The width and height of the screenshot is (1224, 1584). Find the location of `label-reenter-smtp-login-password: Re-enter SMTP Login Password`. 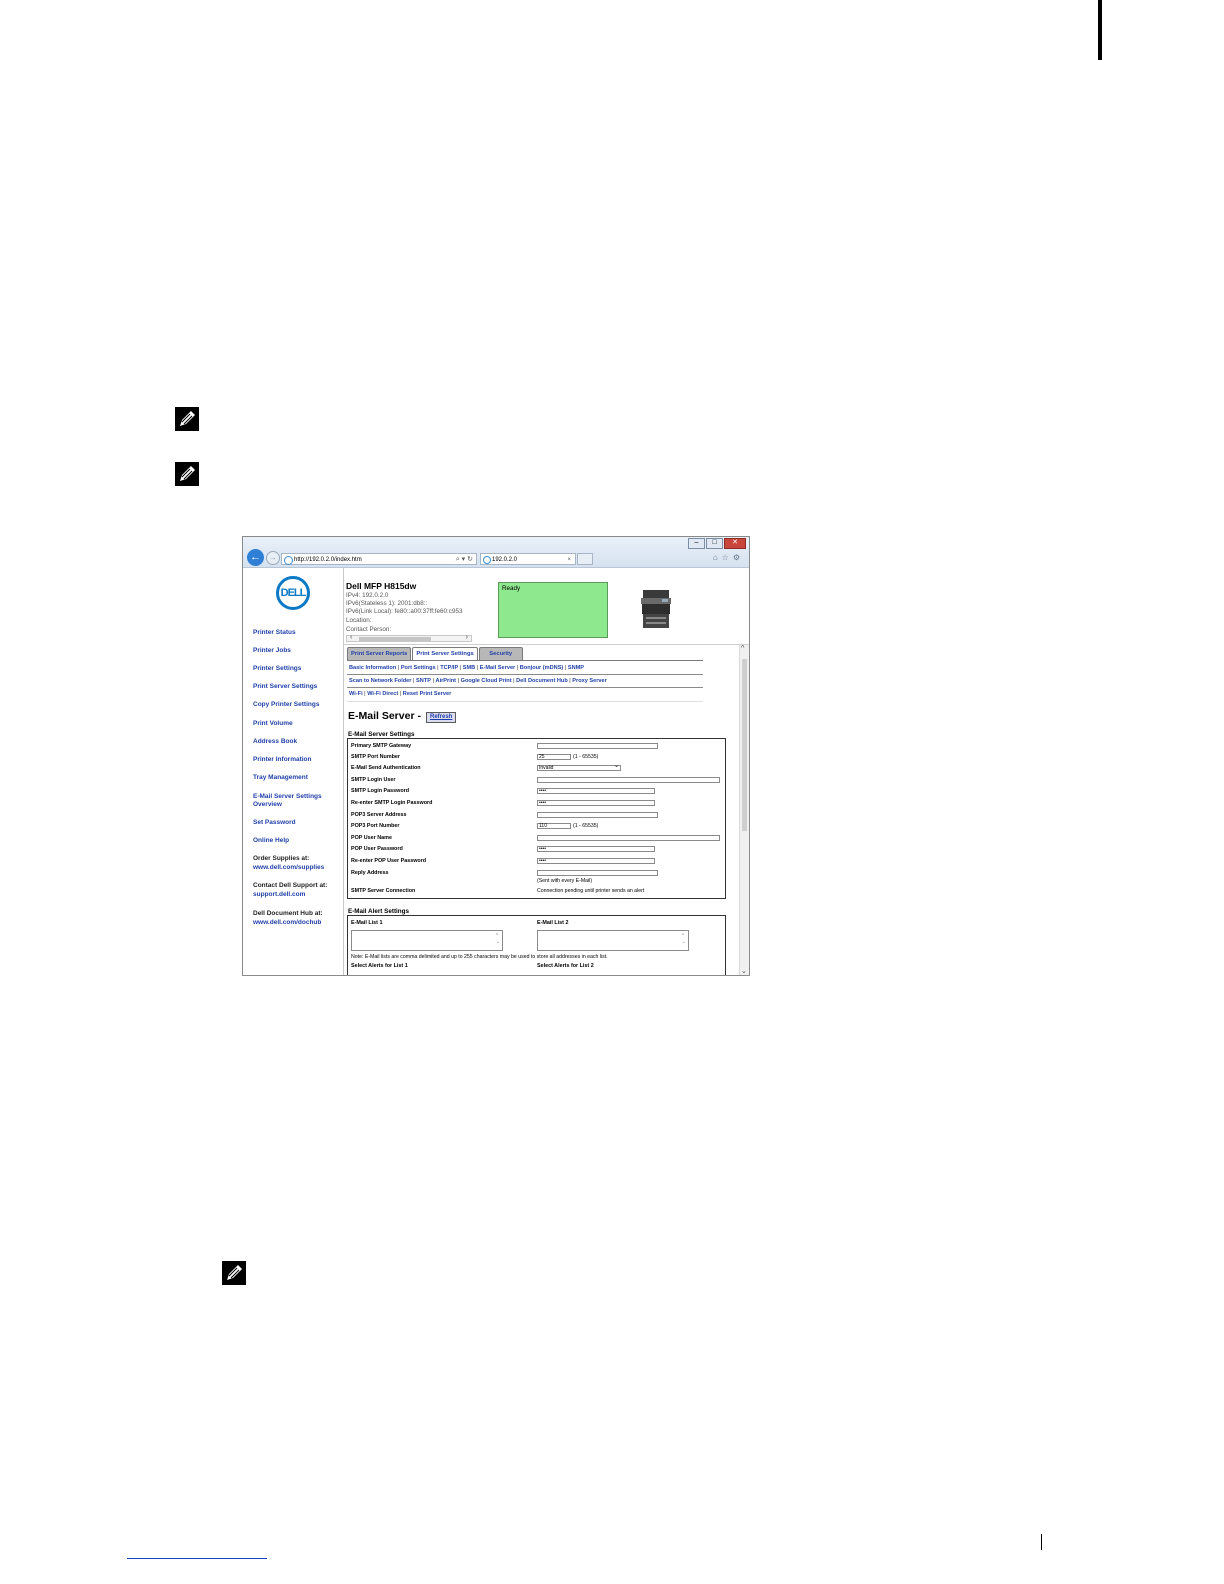

label-reenter-smtp-login-password: Re-enter SMTP Login Password is located at coordinates (392, 803).